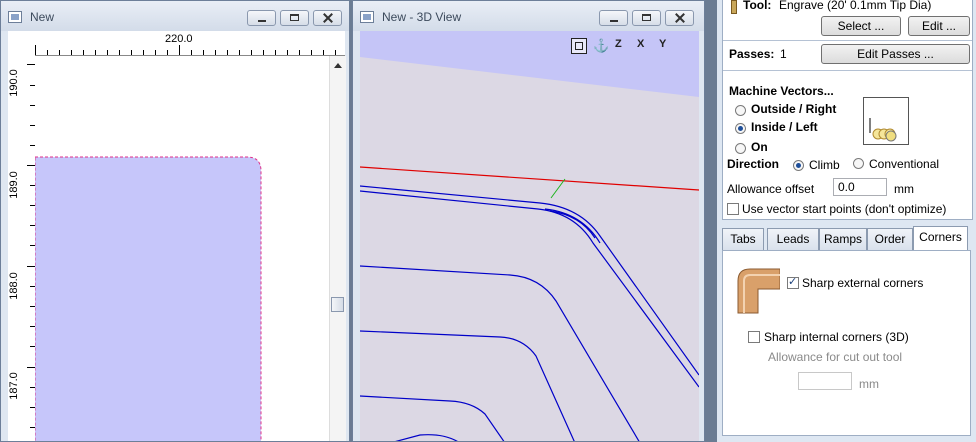  What do you see at coordinates (13, 185) in the screenshot?
I see `ruler-label-189: 189.0` at bounding box center [13, 185].